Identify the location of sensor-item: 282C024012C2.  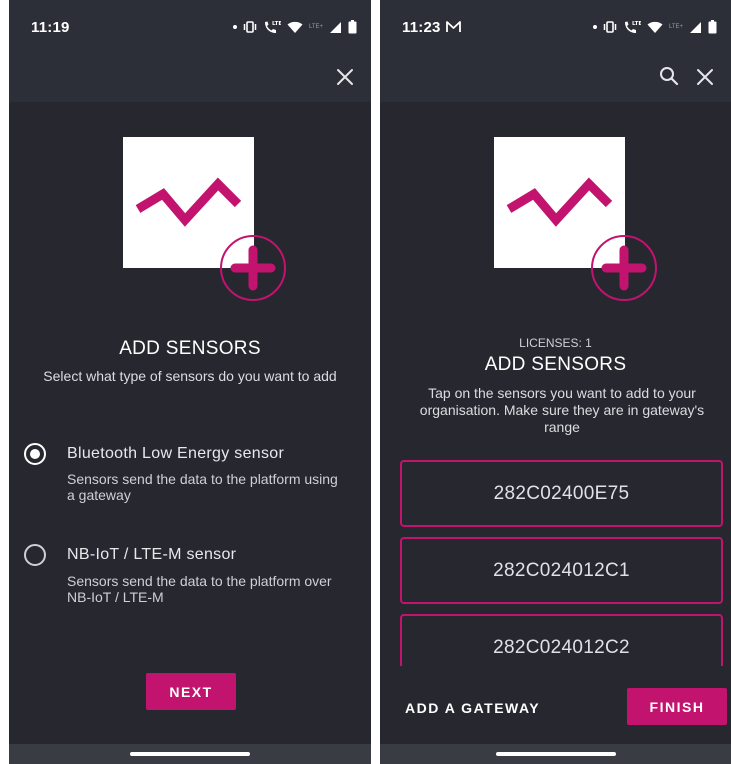
(561, 640).